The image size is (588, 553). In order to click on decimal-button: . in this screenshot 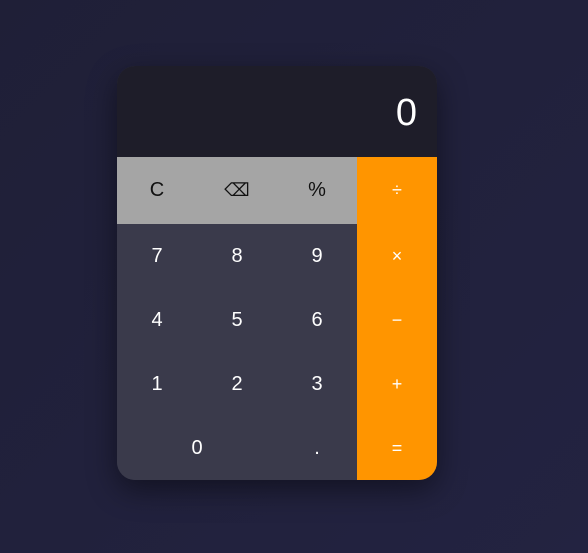, I will do `click(317, 448)`.